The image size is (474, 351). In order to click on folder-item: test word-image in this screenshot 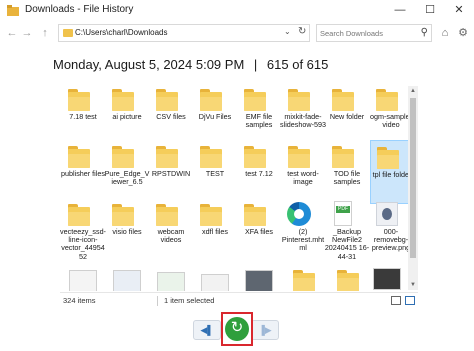, I will do `click(303, 172)`.